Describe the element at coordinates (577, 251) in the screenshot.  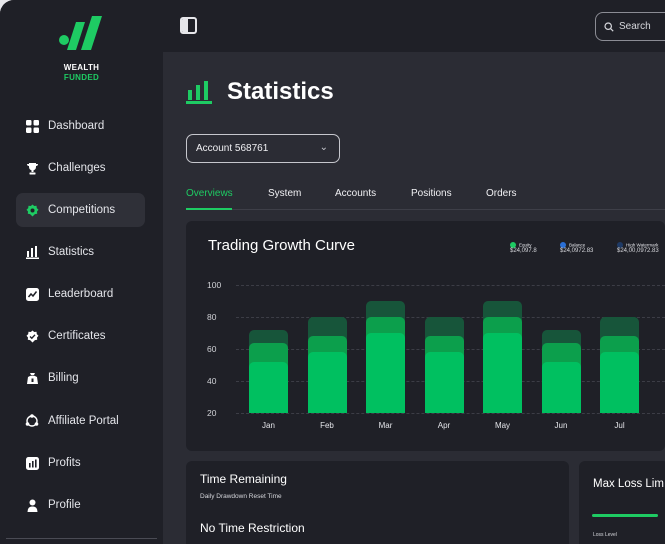
I see `legend-value: $24,0972.83` at that location.